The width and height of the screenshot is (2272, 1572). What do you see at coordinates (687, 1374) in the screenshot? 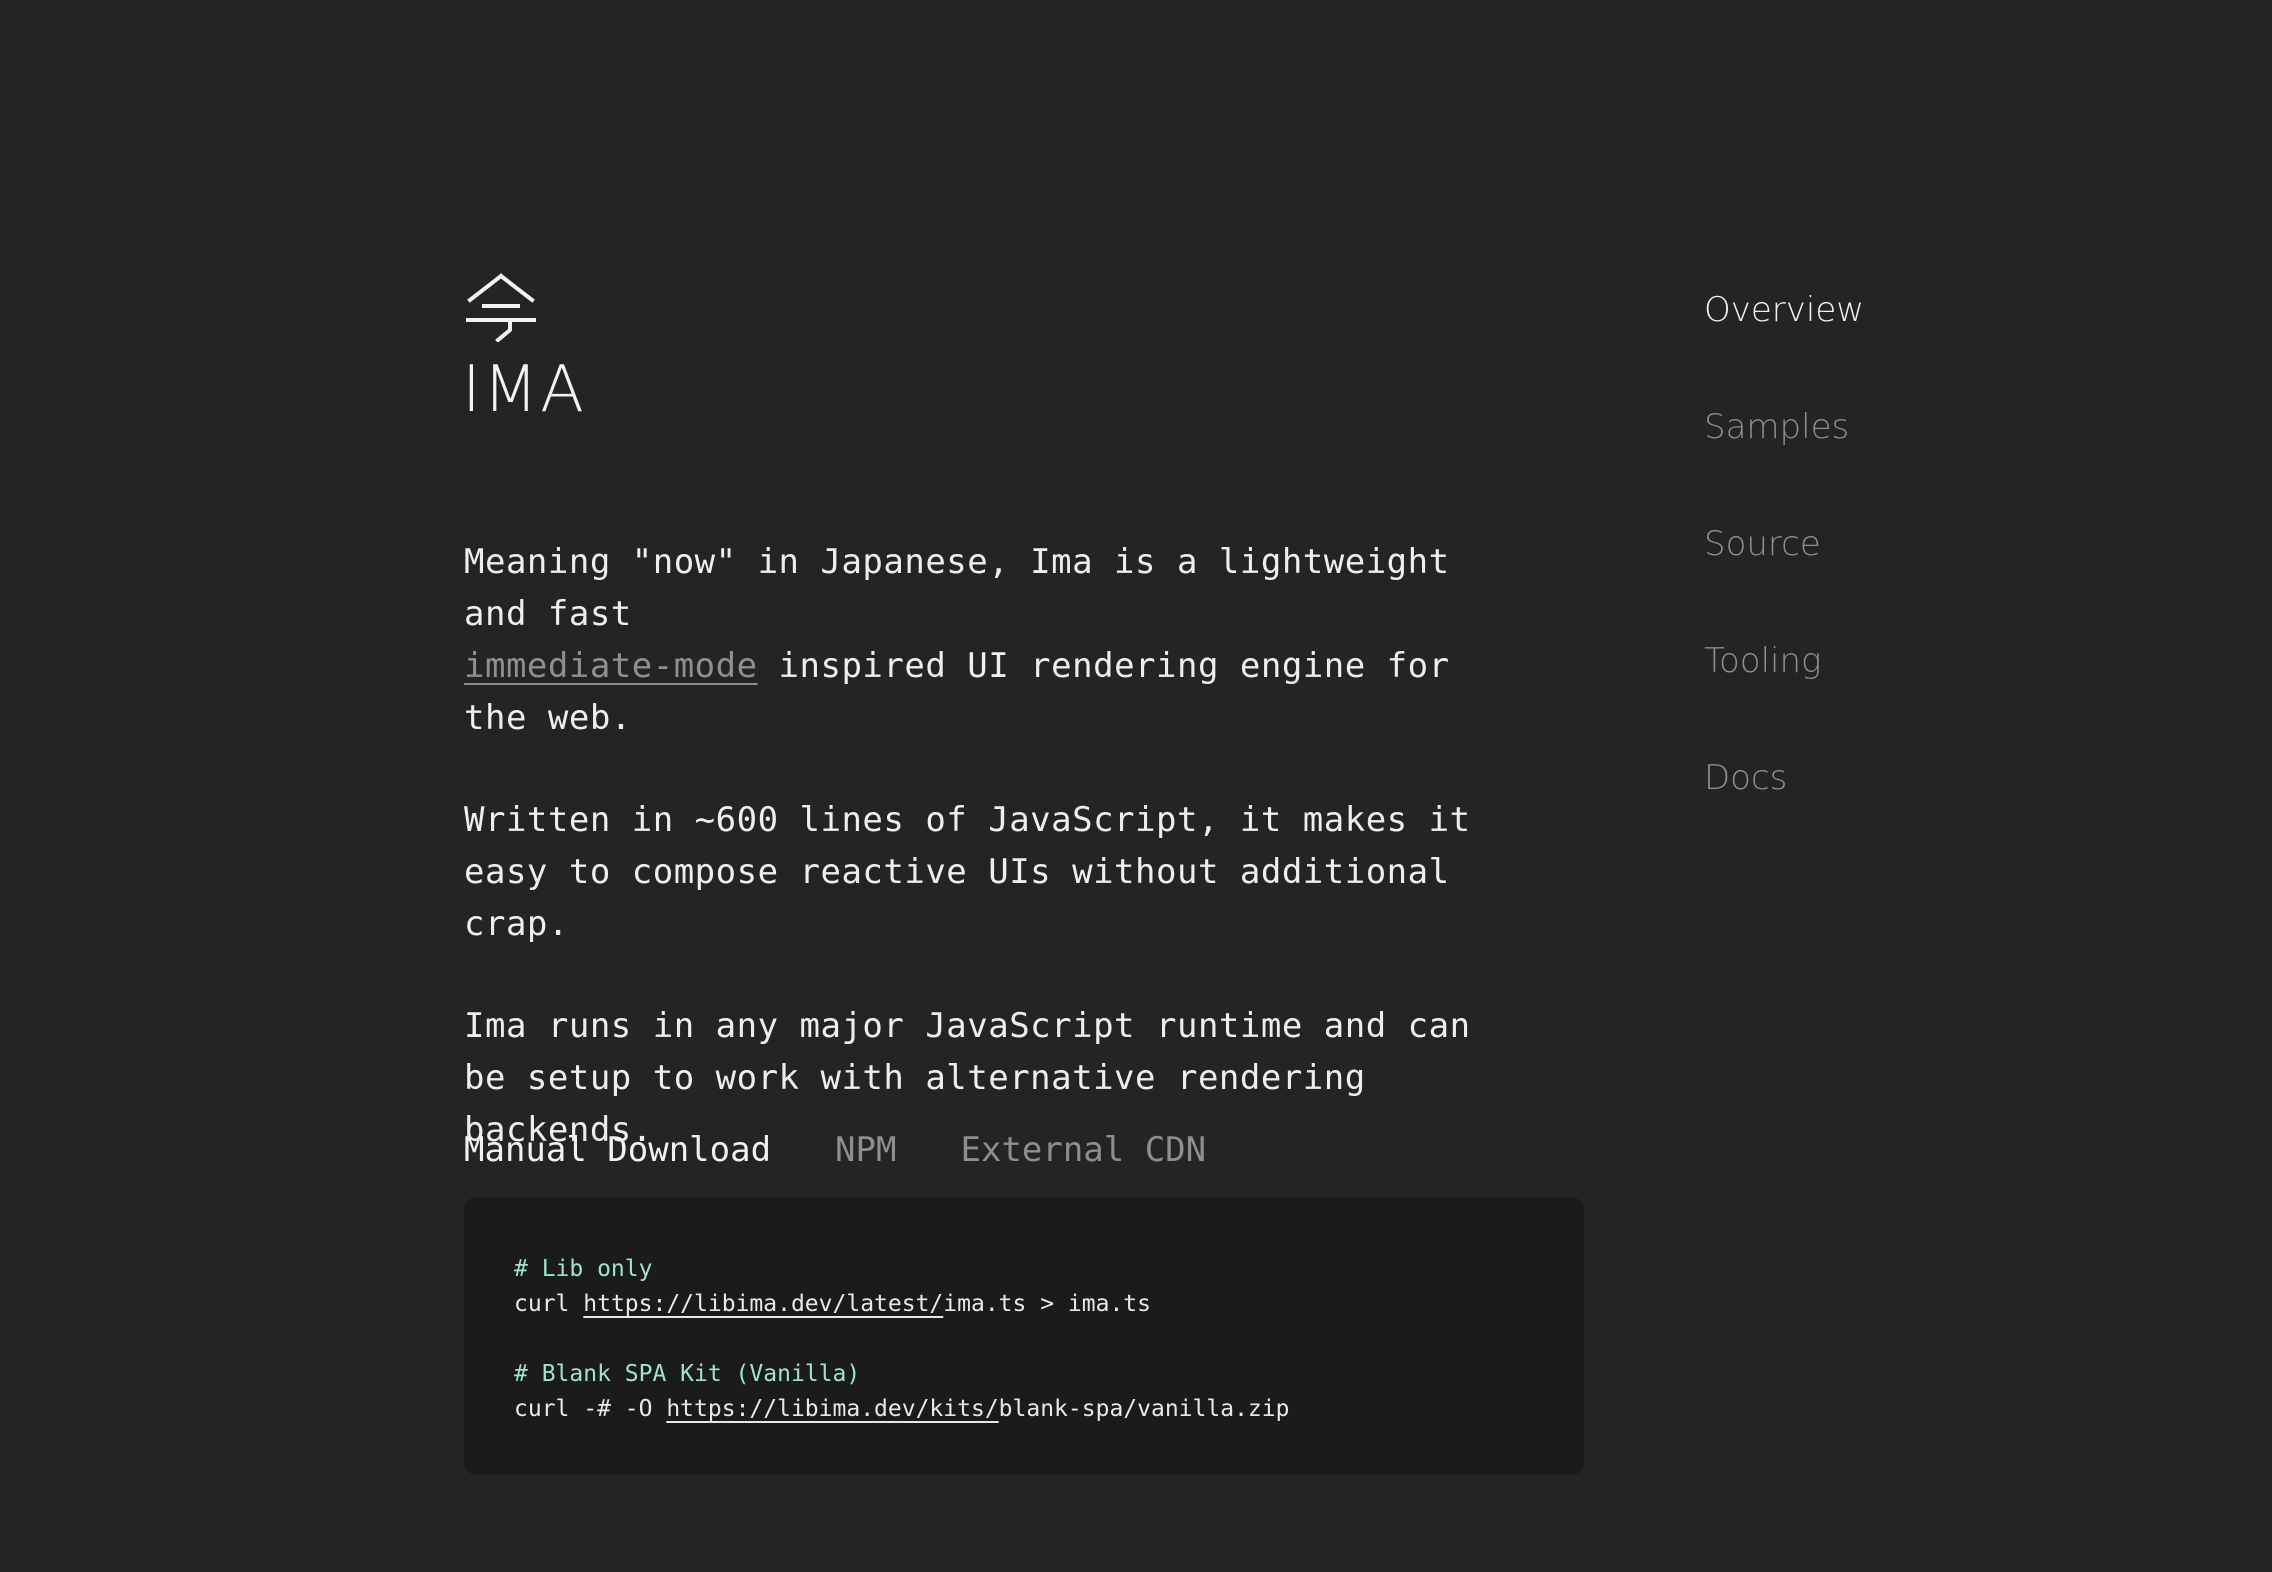
I see `code-comment-blank-spa: # Blank SPA Kit (Vanilla)` at bounding box center [687, 1374].